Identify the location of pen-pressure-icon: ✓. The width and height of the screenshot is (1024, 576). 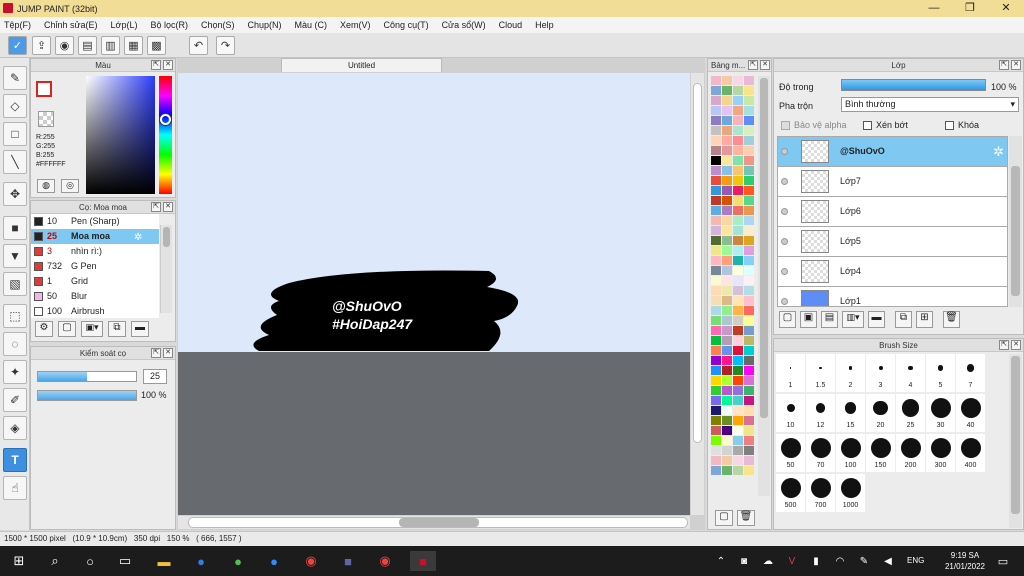
(17, 45).